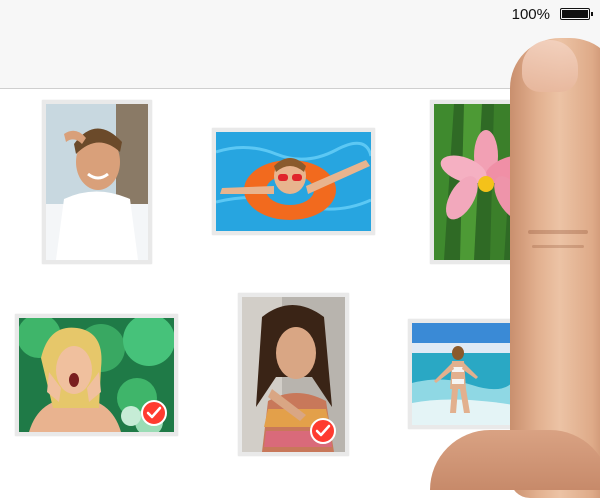  Describe the element at coordinates (550, 66) in the screenshot. I see `fingernail` at that location.